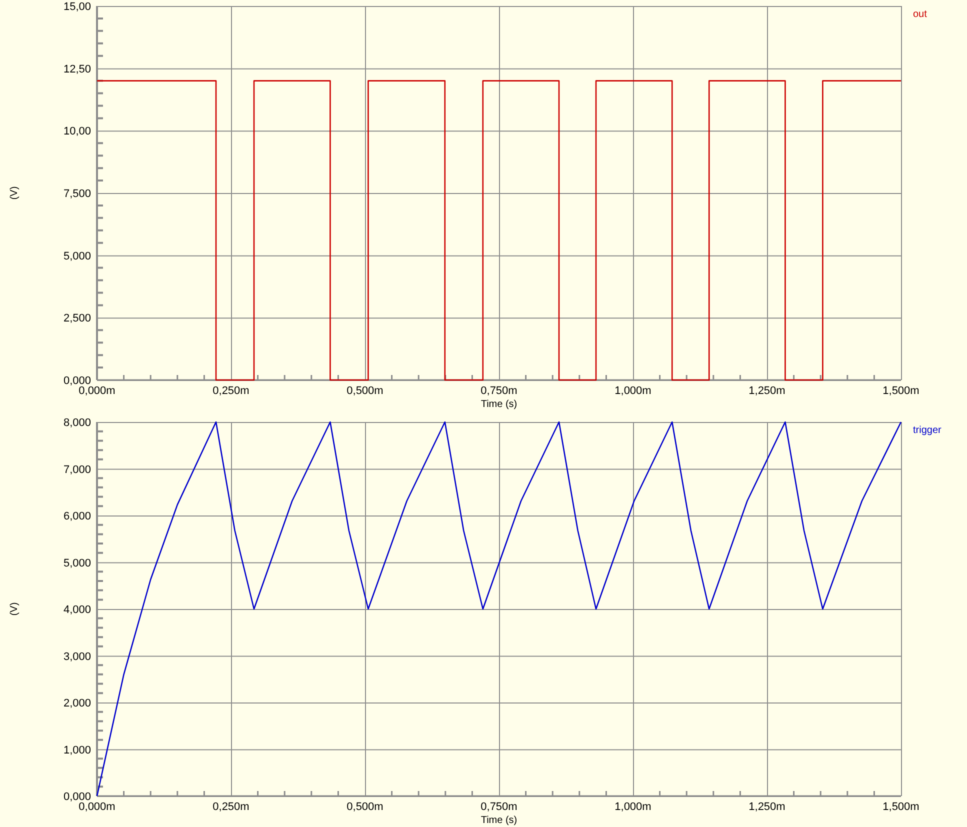 This screenshot has width=967, height=827. I want to click on tick-label: 10,00, so click(77, 132).